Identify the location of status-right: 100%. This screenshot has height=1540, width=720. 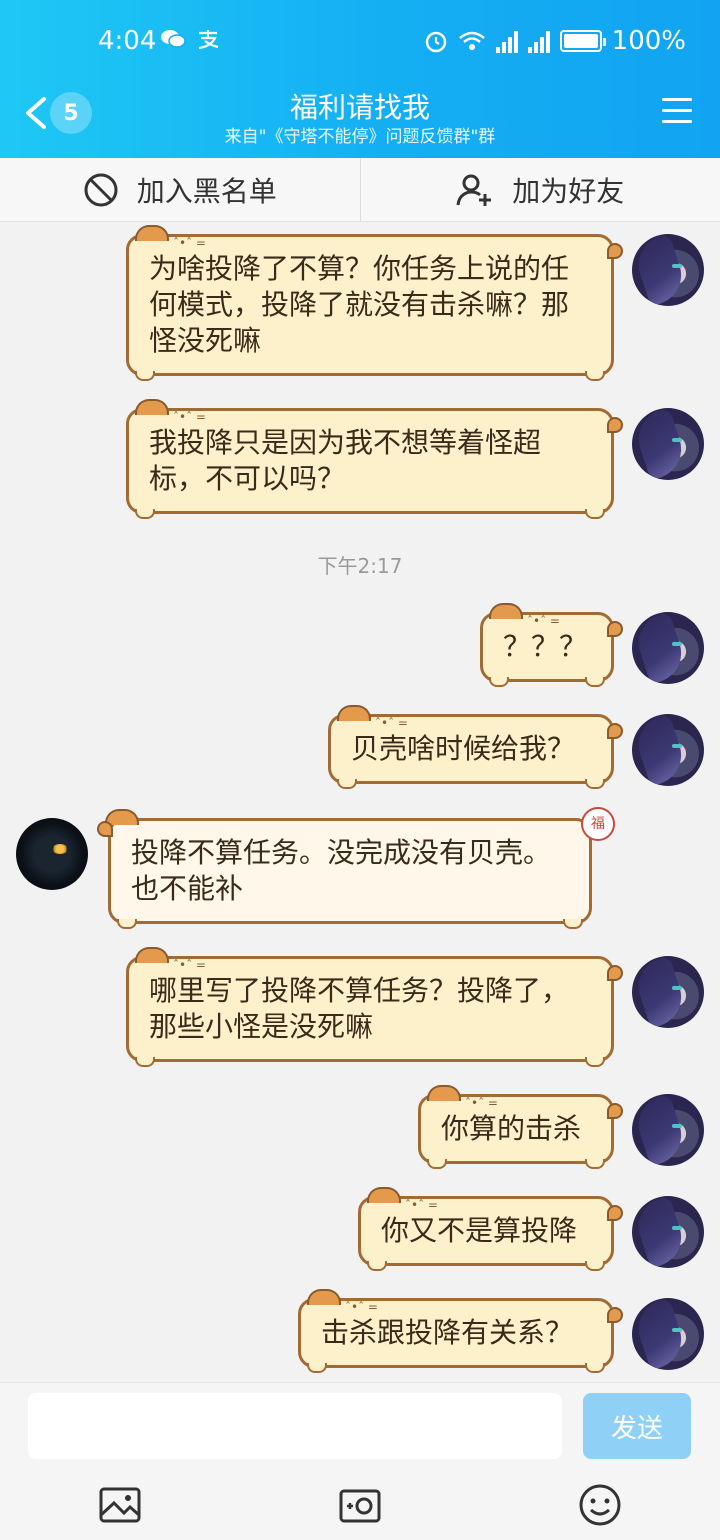
(555, 41).